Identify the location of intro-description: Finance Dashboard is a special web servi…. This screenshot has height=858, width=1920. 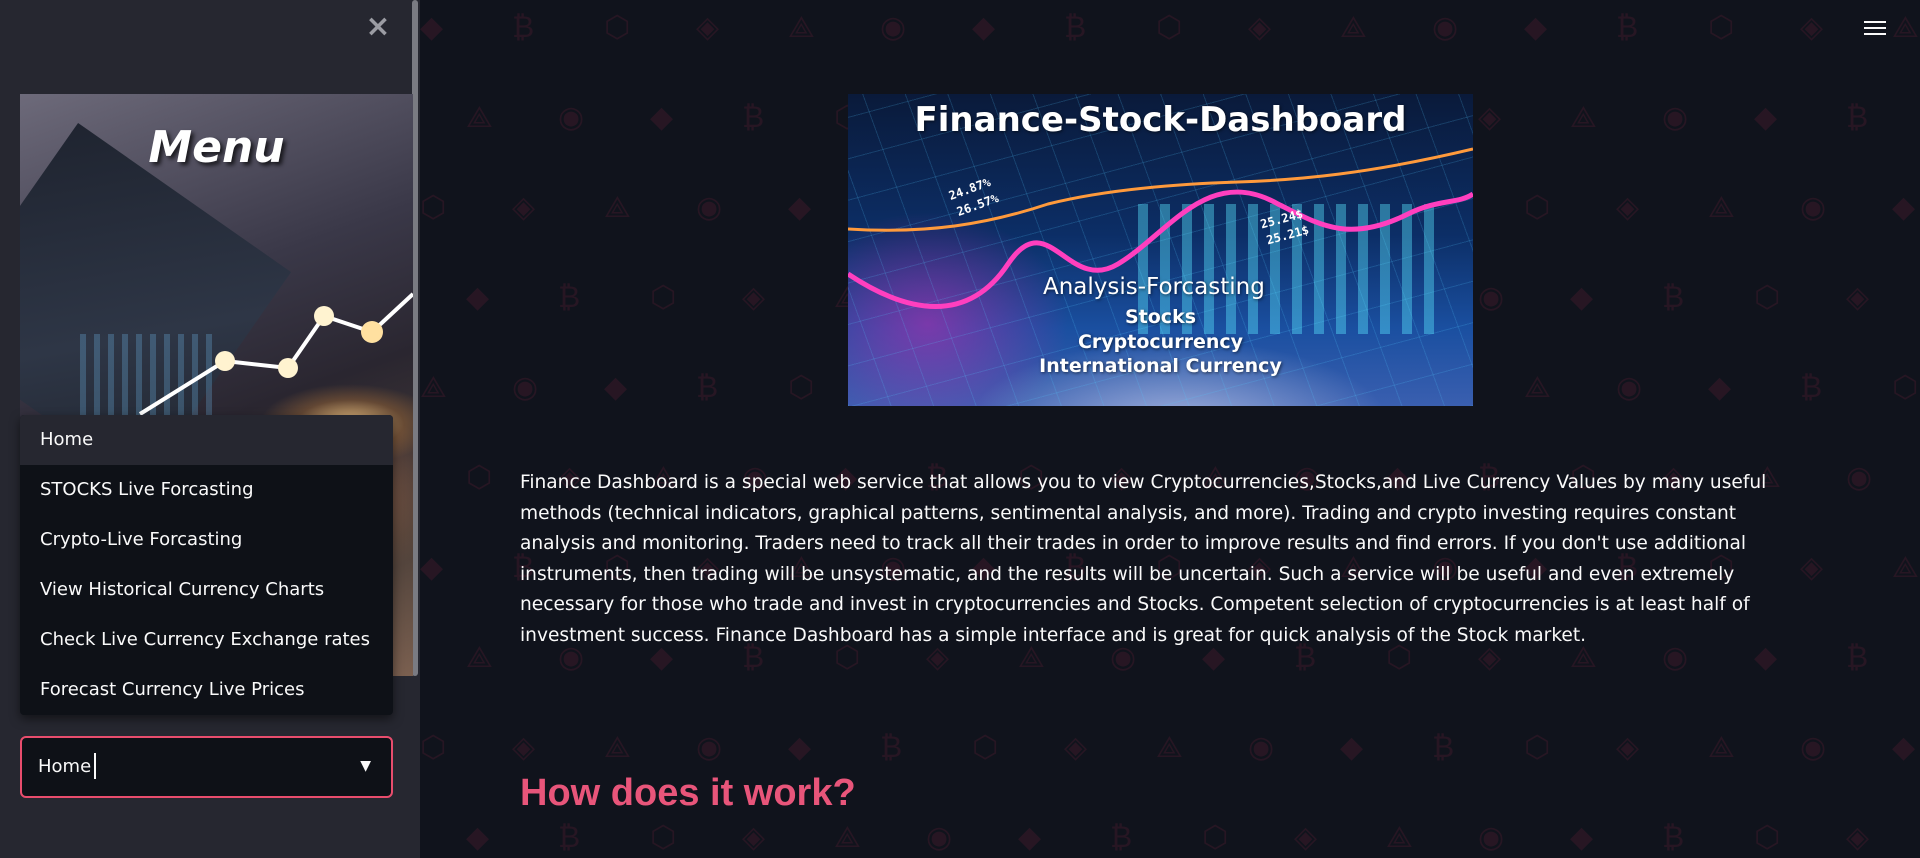
(1143, 559).